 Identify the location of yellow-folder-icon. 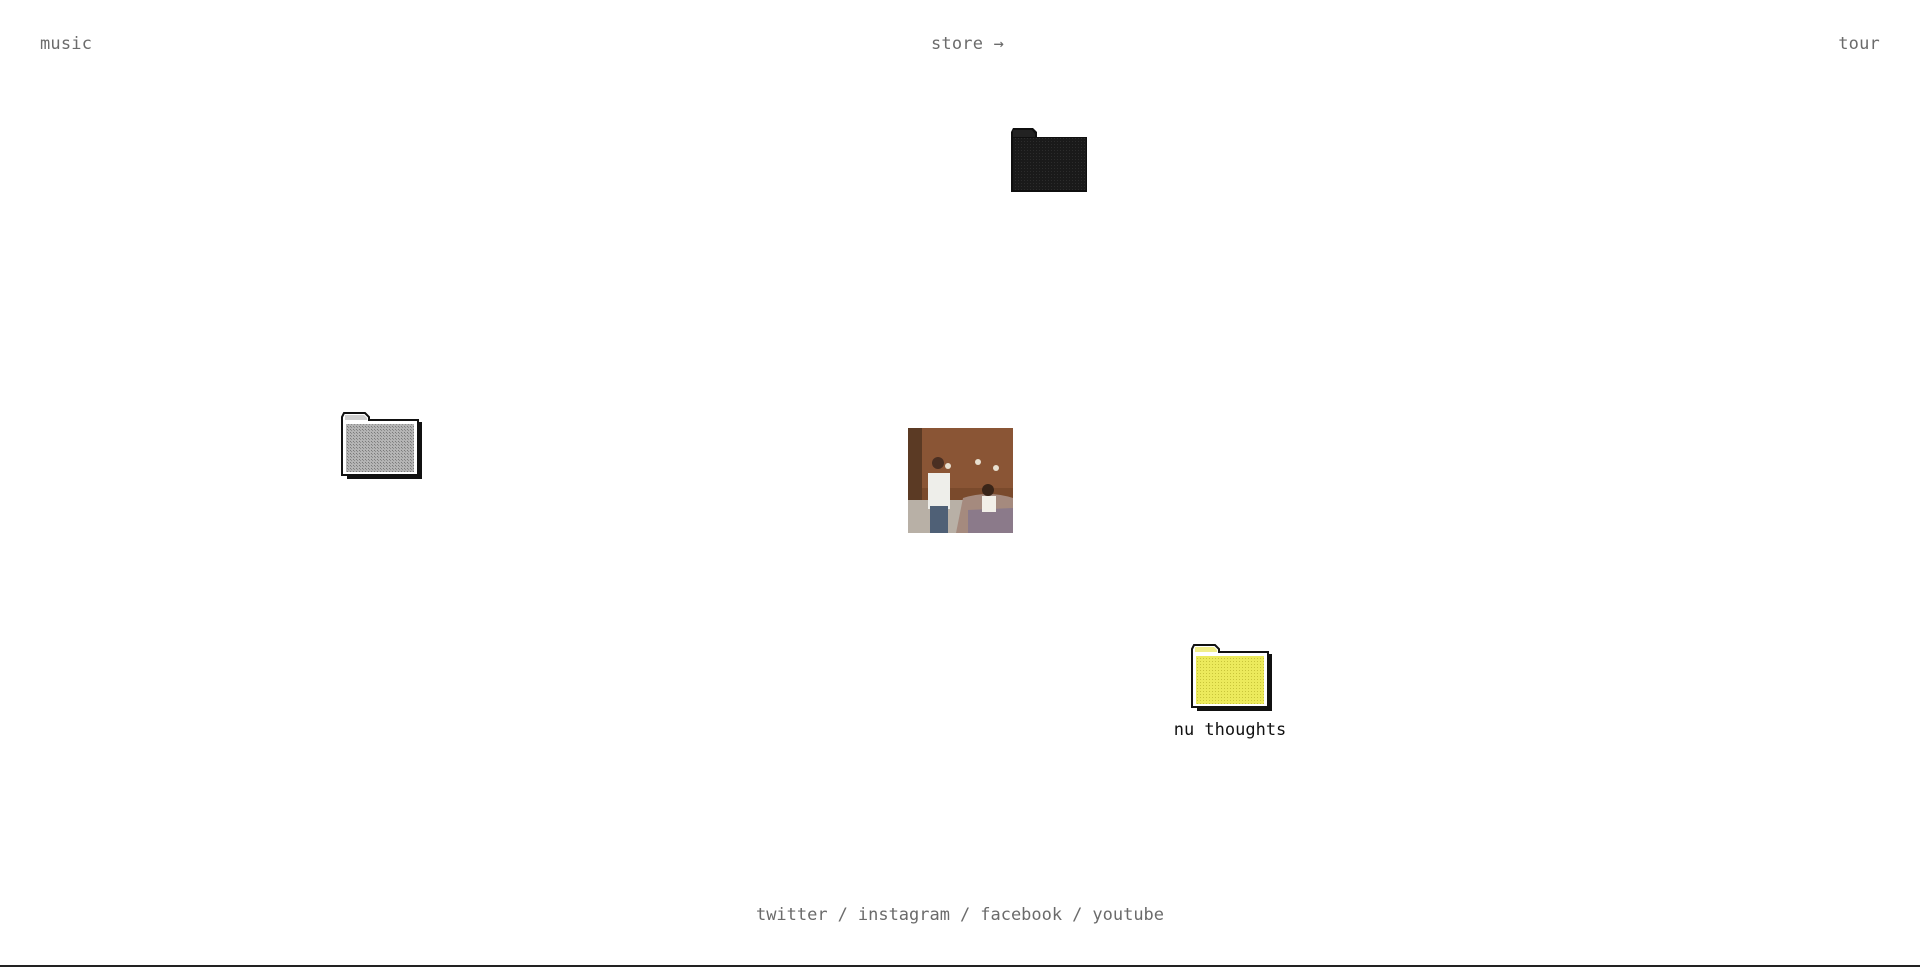
(1231, 677).